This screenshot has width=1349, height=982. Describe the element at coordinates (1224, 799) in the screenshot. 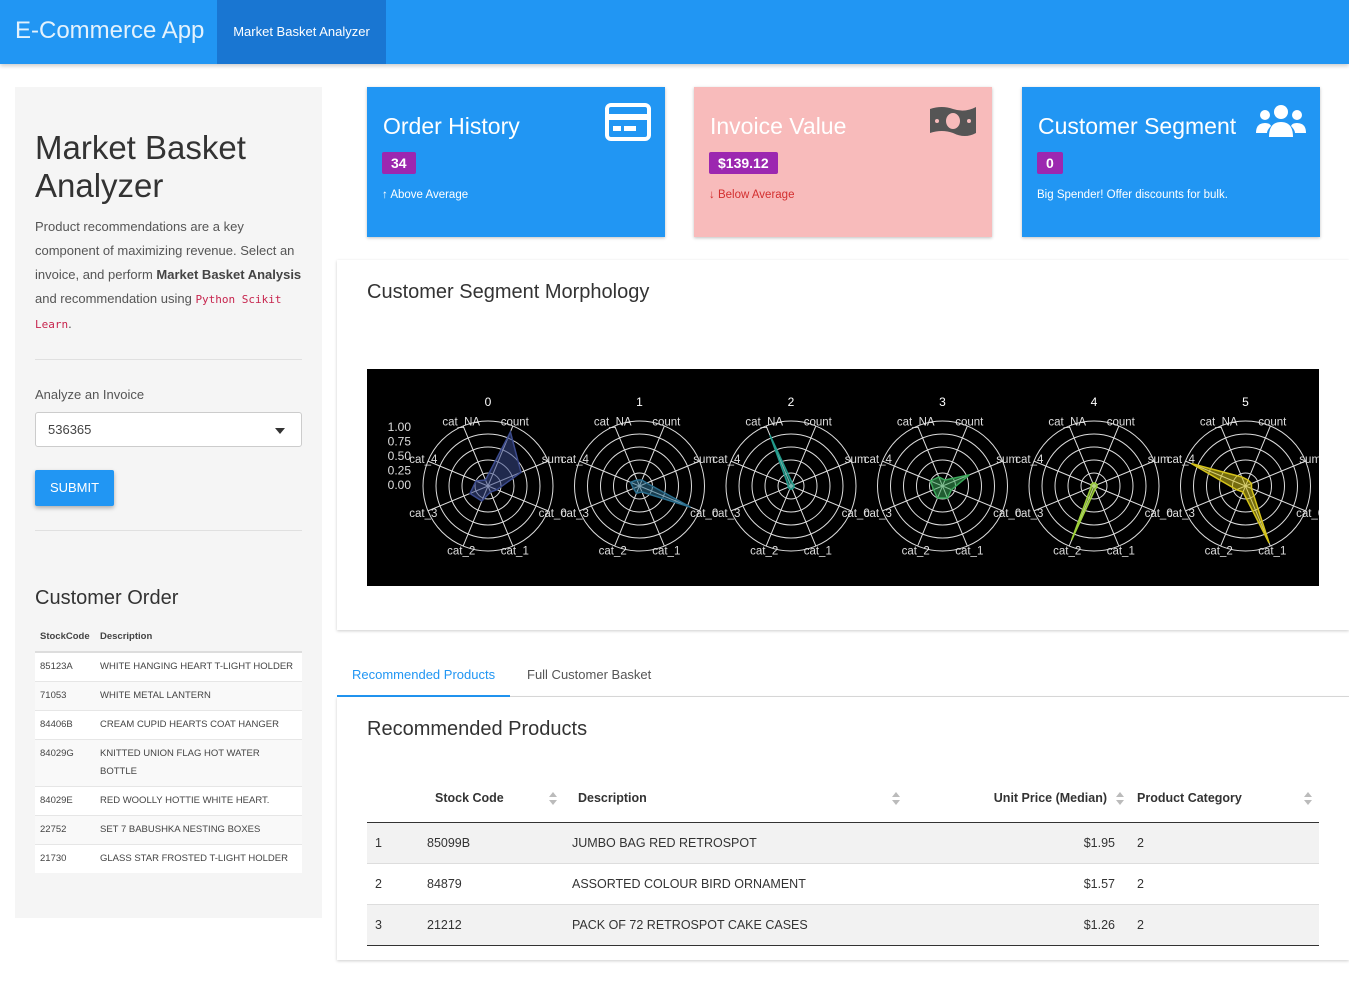

I see `column-header-product-category: Product Category` at that location.